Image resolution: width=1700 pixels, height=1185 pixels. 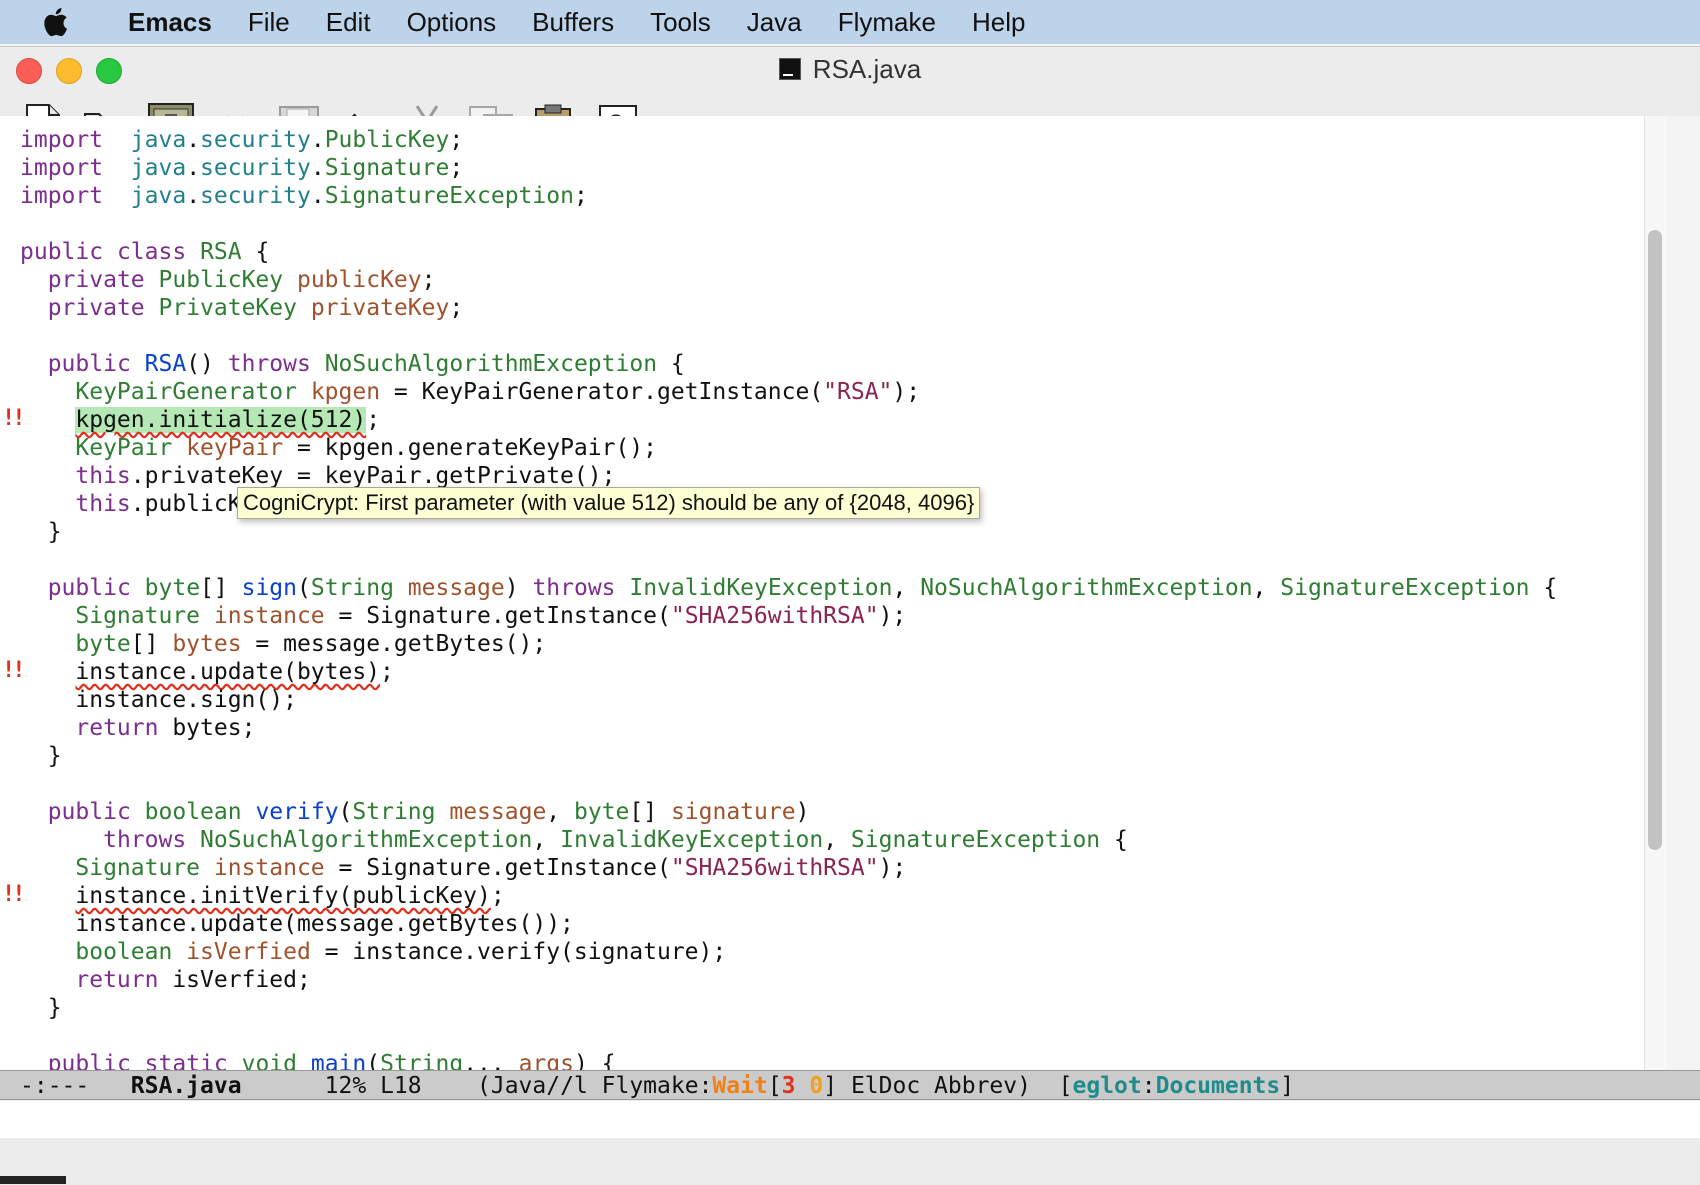 What do you see at coordinates (348, 22) in the screenshot?
I see `menu-edit: Edit` at bounding box center [348, 22].